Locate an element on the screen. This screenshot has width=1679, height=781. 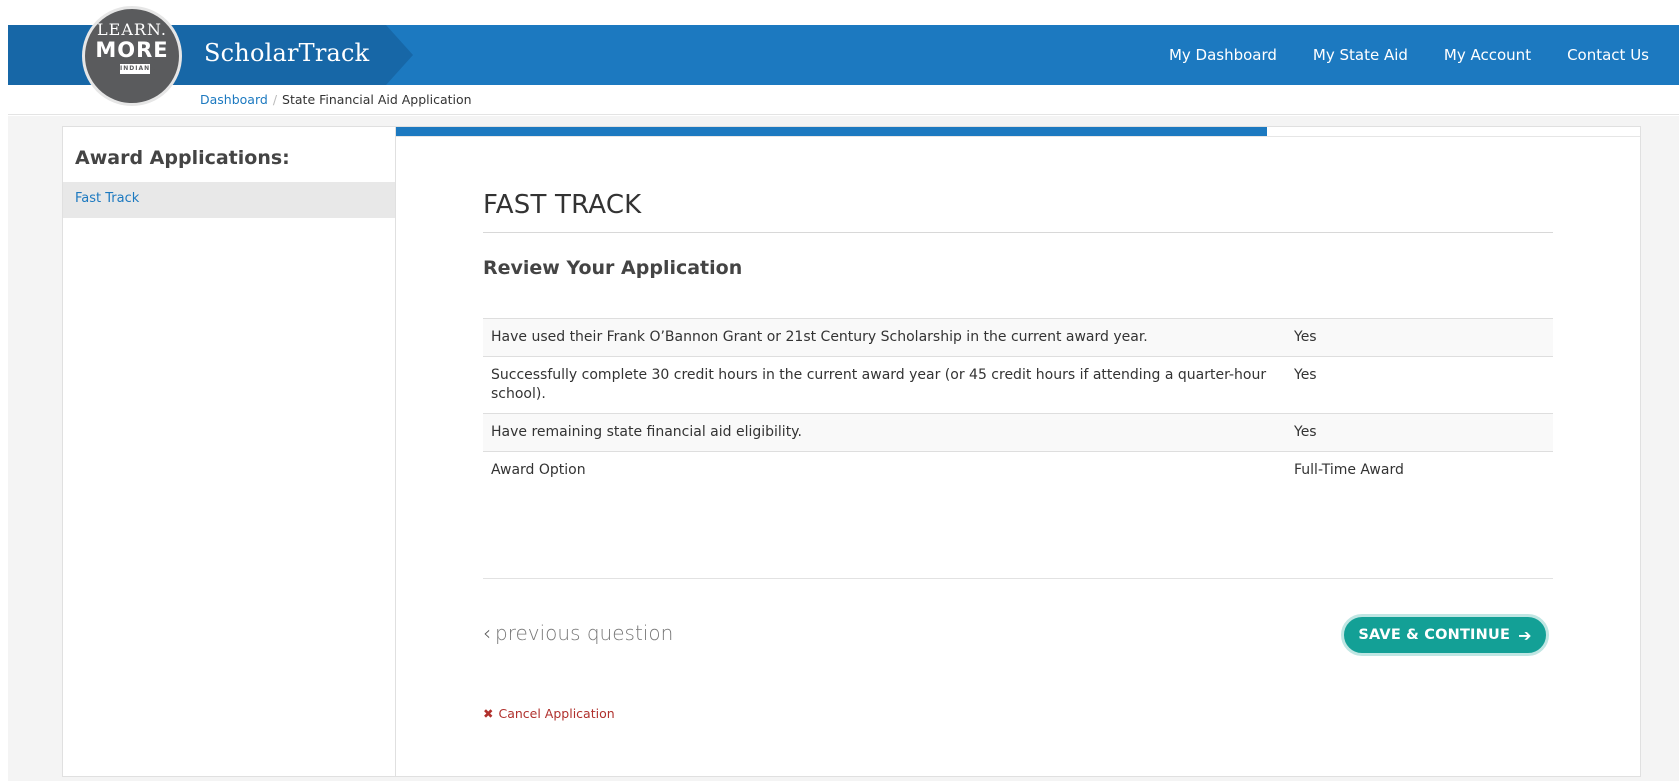
nav-my-state-aid: My State Aid is located at coordinates (1360, 55).